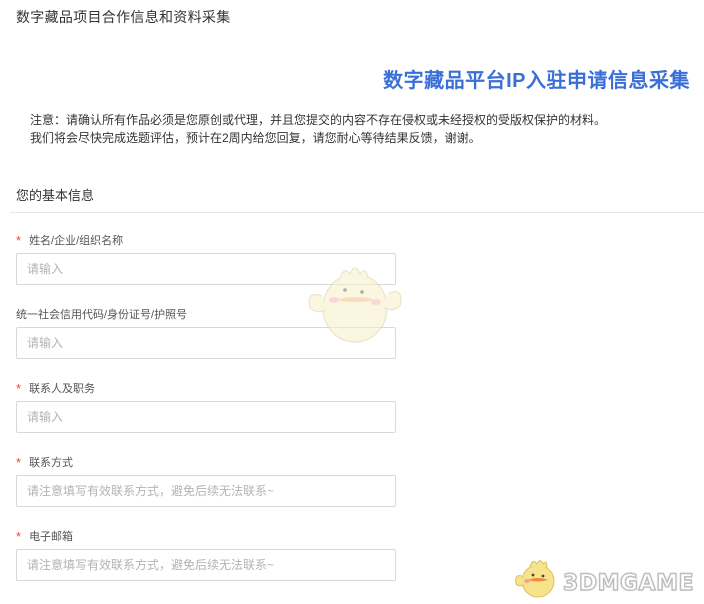 This screenshot has height=604, width=704. Describe the element at coordinates (536, 81) in the screenshot. I see `form-title: 数字藏品平台IP入驻申请信息采集` at that location.